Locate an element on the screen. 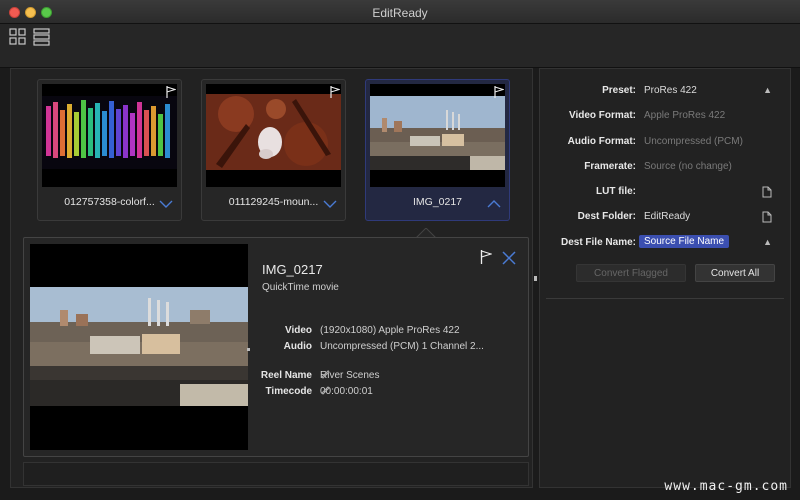 This screenshot has width=800, height=500. video-format-value: Apple ProRes 422 is located at coordinates (685, 115).